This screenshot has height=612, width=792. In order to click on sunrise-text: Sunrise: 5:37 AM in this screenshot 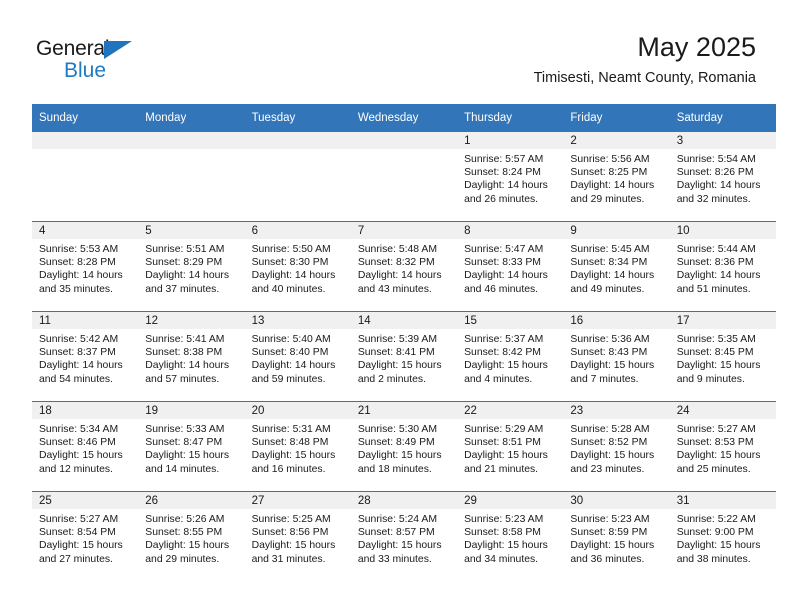, I will do `click(504, 339)`.